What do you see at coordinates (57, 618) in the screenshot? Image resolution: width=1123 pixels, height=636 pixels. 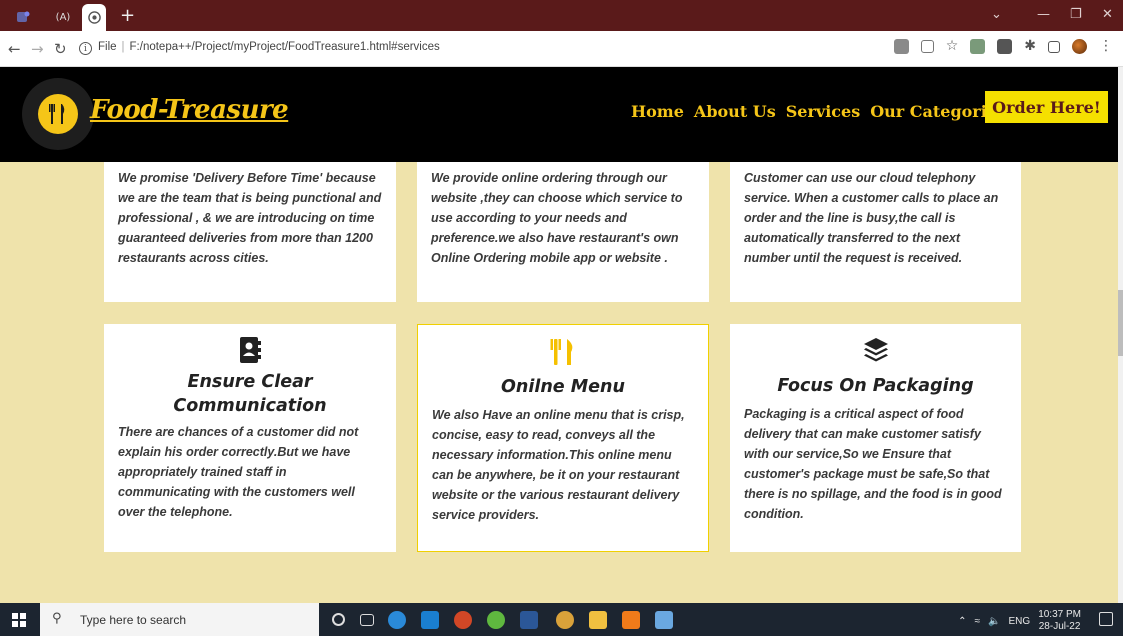 I see `search-icon: ⚲` at bounding box center [57, 618].